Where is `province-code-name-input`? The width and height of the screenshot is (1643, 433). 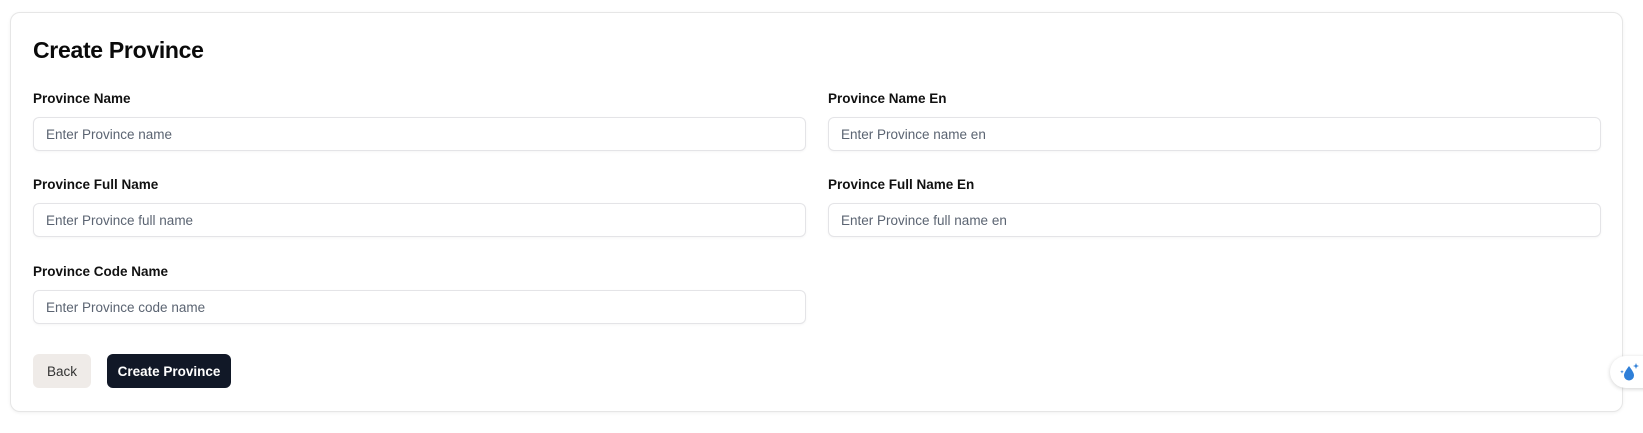
province-code-name-input is located at coordinates (419, 307).